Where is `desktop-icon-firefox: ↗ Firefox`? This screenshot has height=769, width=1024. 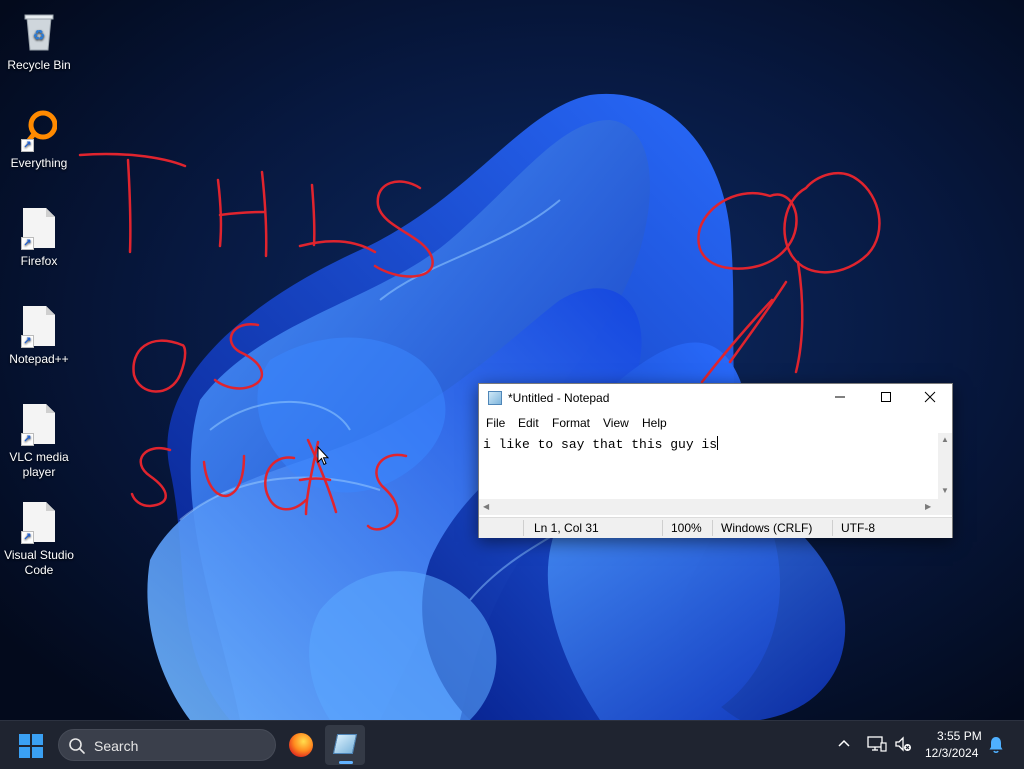
desktop-icon-firefox: ↗ Firefox is located at coordinates (39, 237).